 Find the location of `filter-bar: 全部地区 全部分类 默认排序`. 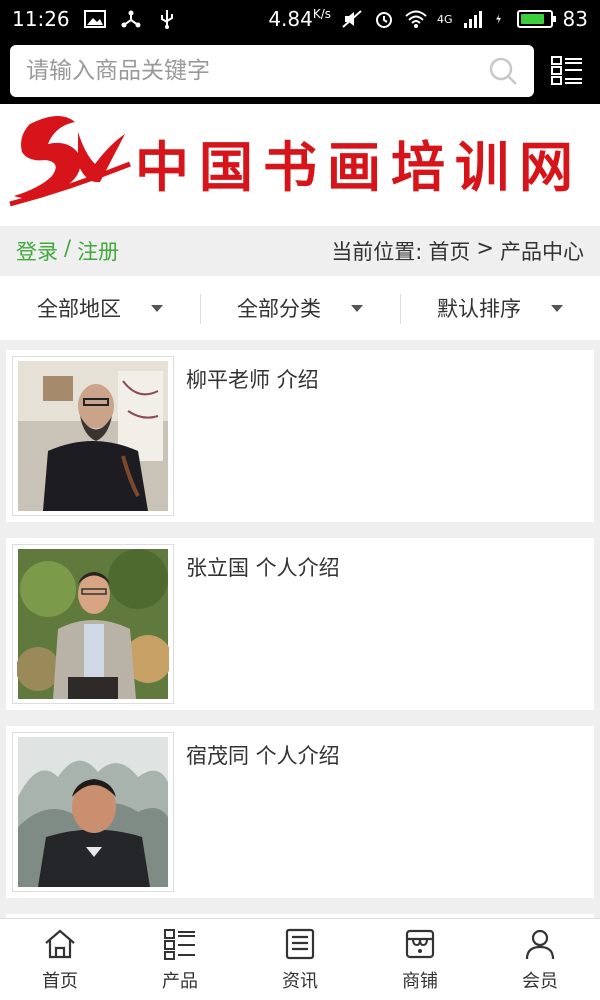

filter-bar: 全部地区 全部分类 默认排序 is located at coordinates (300, 308).